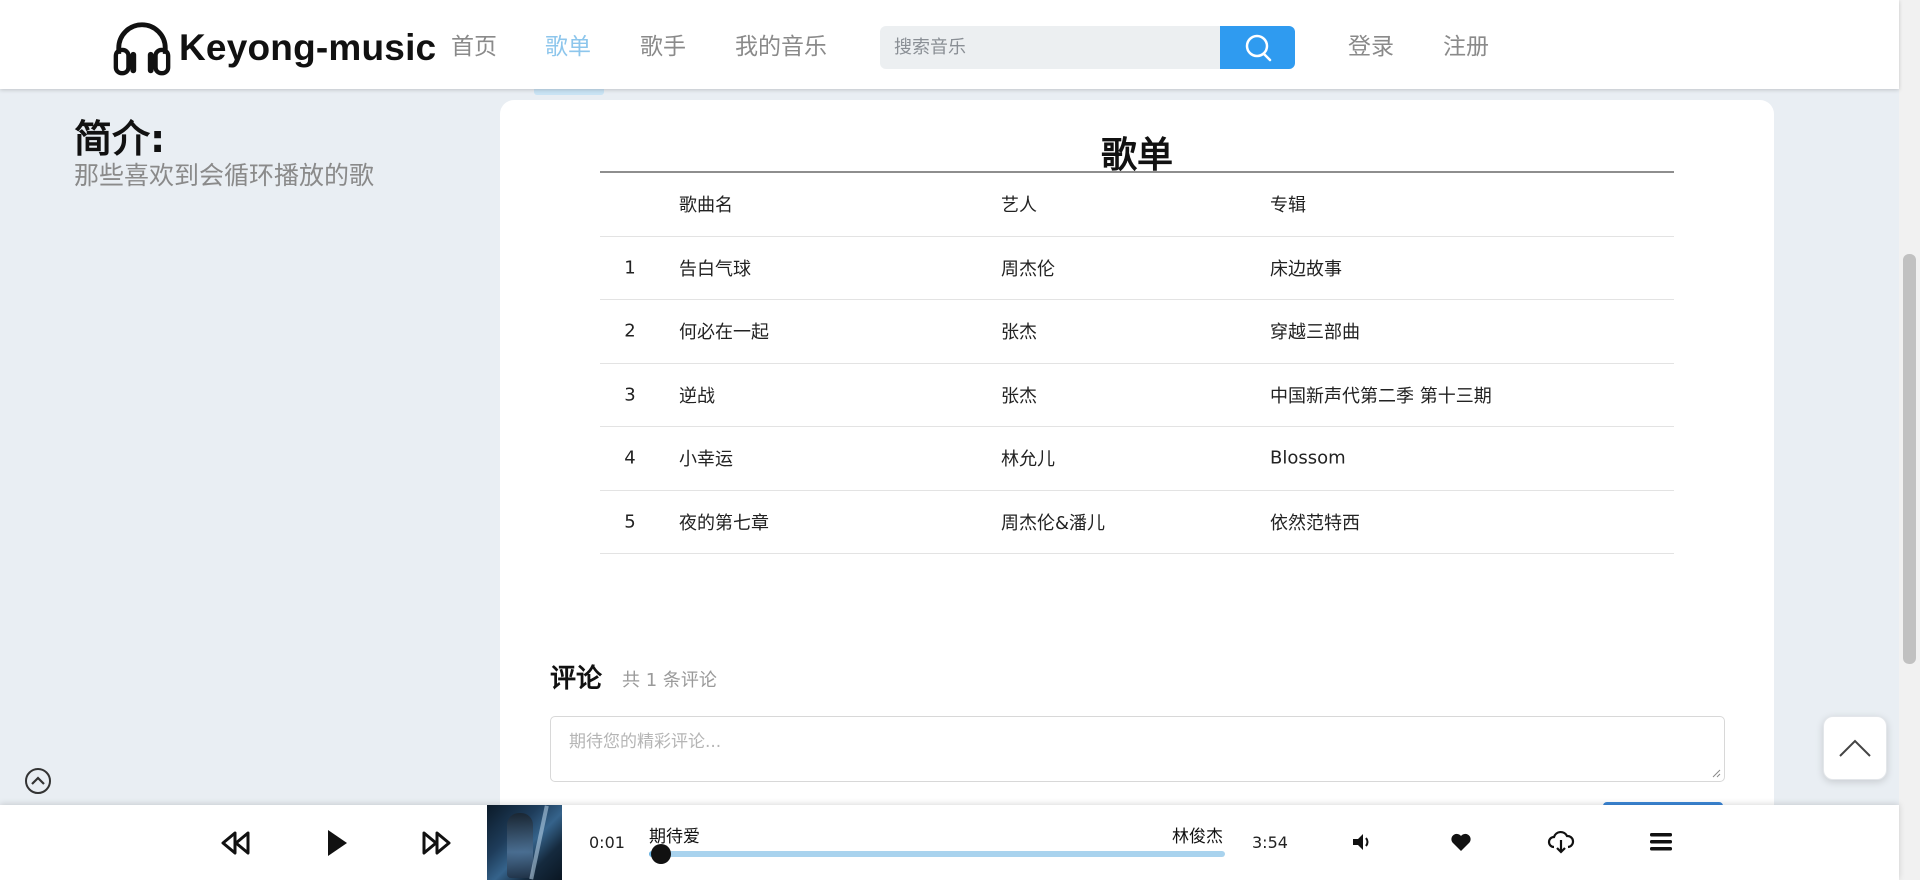  Describe the element at coordinates (1315, 331) in the screenshot. I see `song-album: 穿越三部曲` at that location.